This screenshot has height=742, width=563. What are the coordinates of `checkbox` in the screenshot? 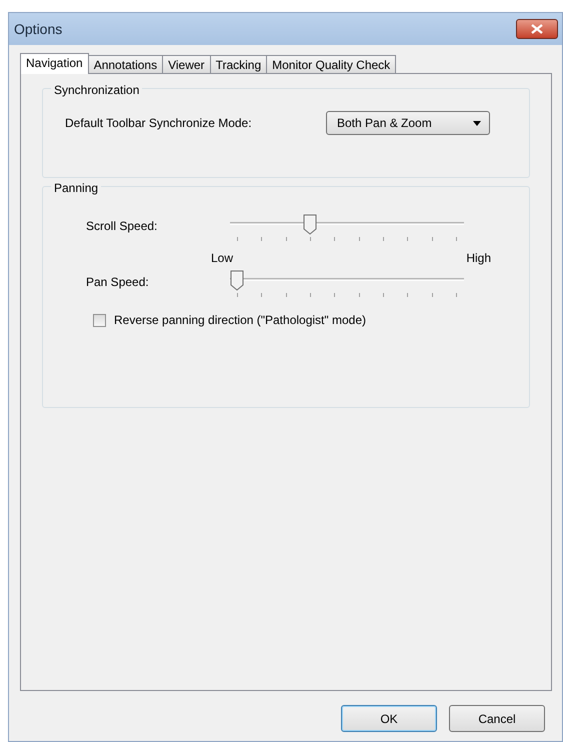 It's located at (99, 320).